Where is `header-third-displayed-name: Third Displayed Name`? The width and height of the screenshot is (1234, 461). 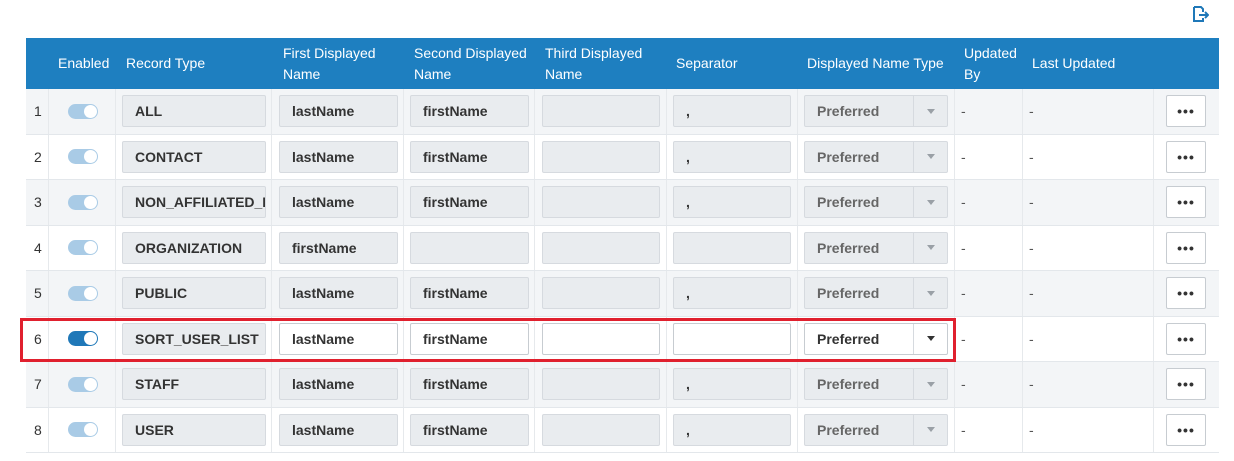 header-third-displayed-name: Third Displayed Name is located at coordinates (594, 63).